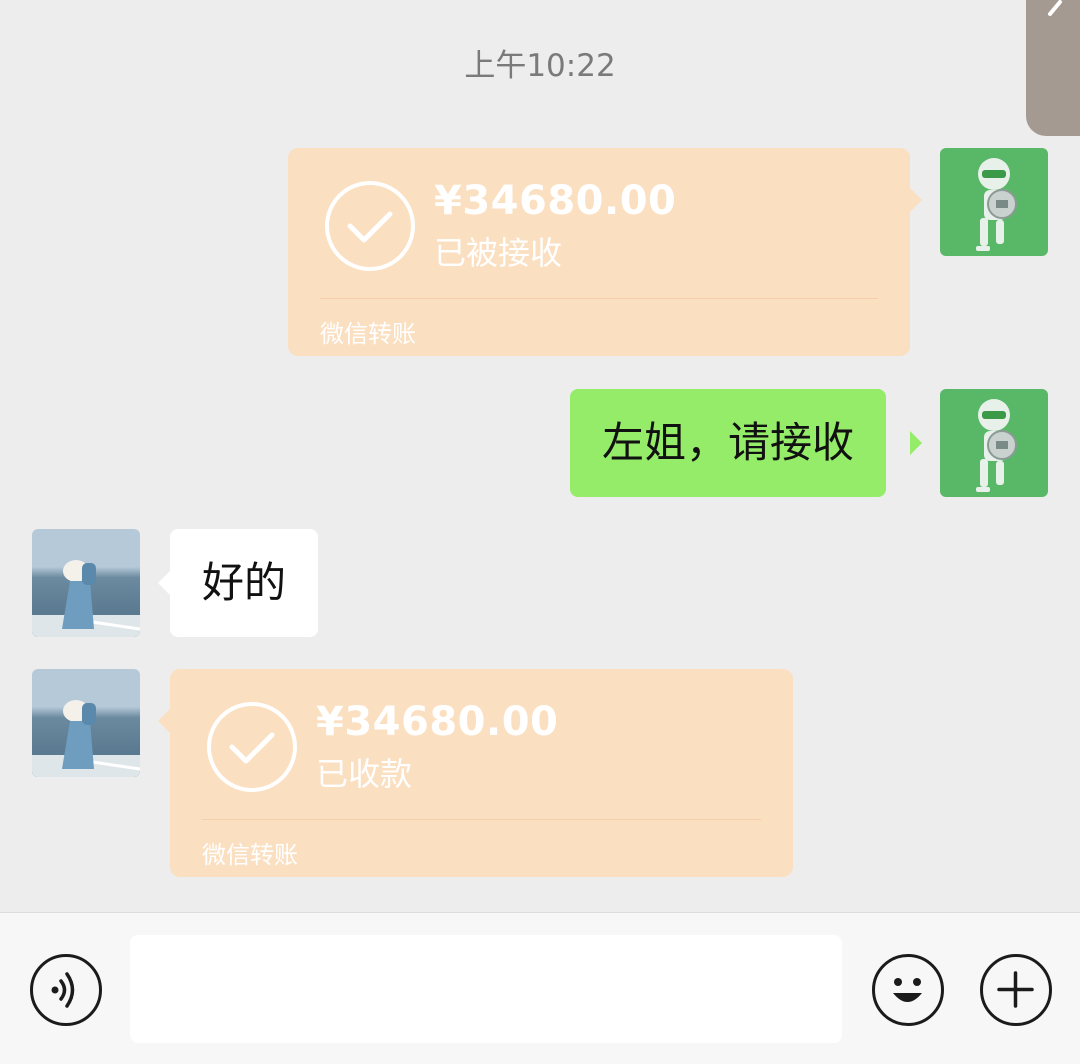 The image size is (1080, 1064). I want to click on message-input-bar, so click(540, 988).